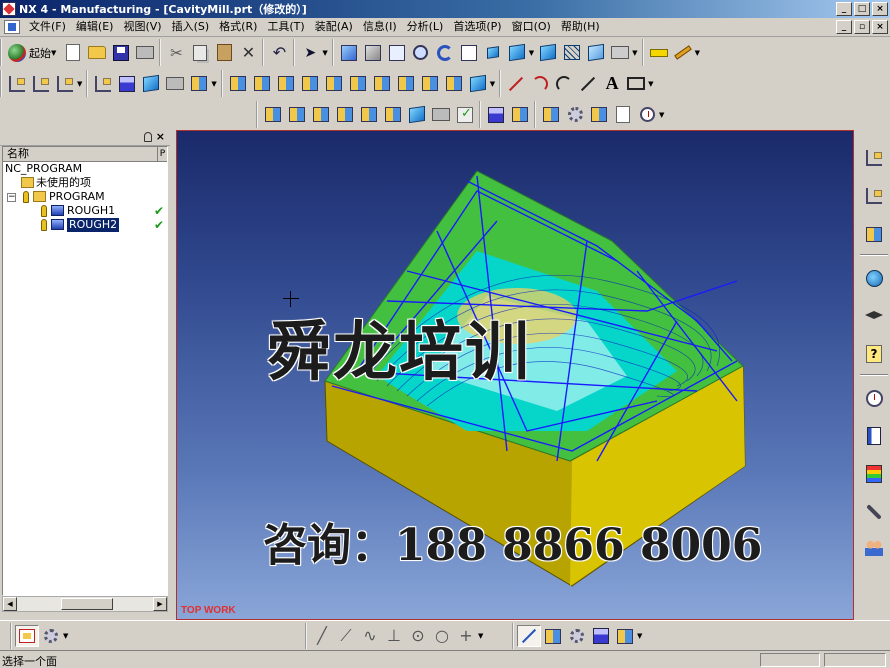 The height and width of the screenshot is (668, 890). What do you see at coordinates (297, 115) in the screenshot?
I see `cut-object-button` at bounding box center [297, 115].